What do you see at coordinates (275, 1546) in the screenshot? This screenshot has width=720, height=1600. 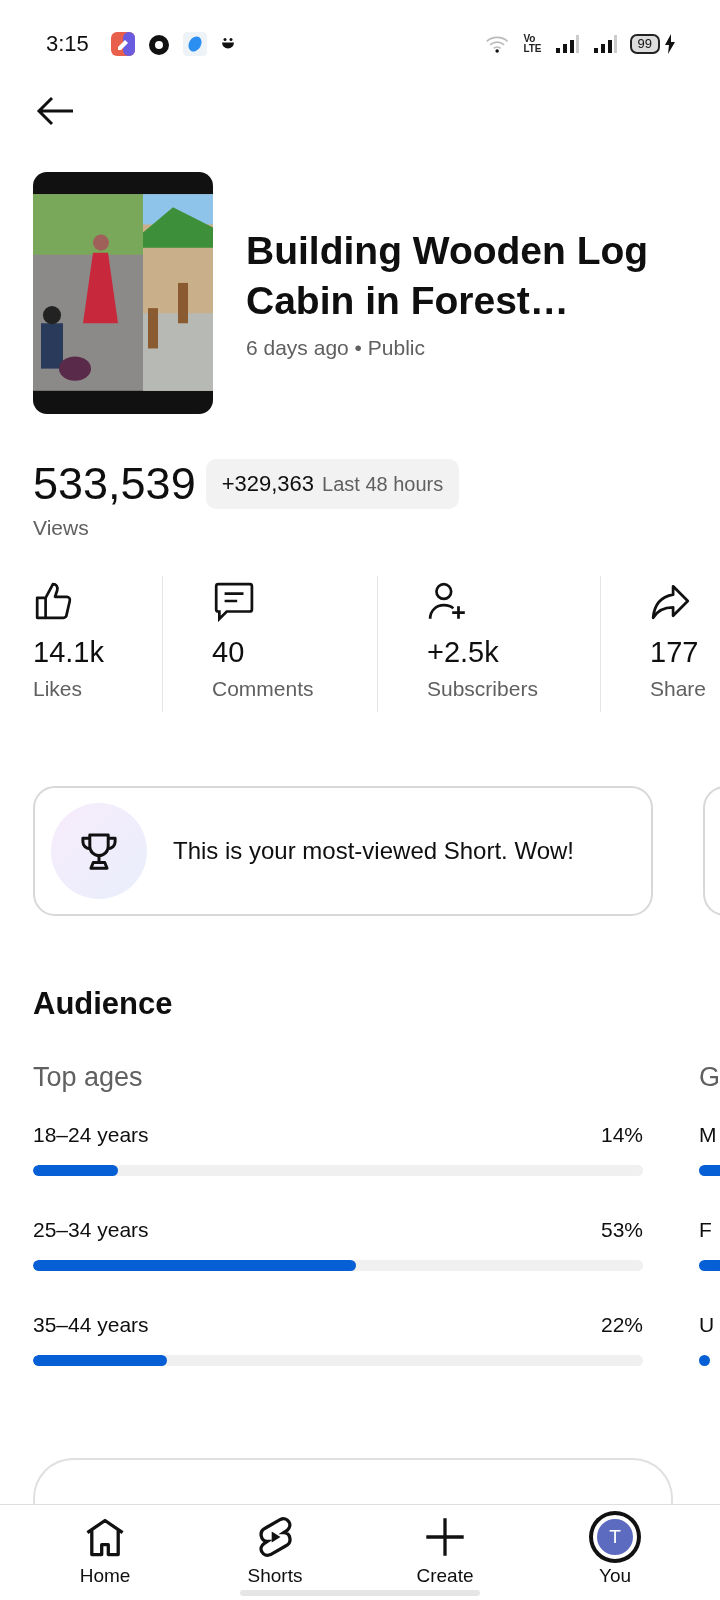 I see `nav-tab: Shorts` at bounding box center [275, 1546].